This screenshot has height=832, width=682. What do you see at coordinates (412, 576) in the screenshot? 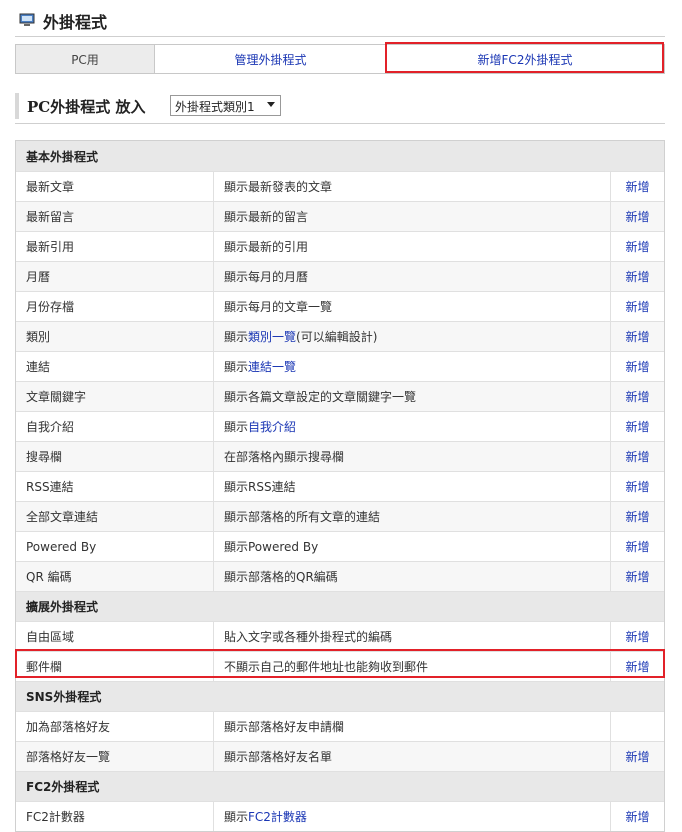
I see `plugin-description: 顯示部落格的QR編碼` at bounding box center [412, 576].